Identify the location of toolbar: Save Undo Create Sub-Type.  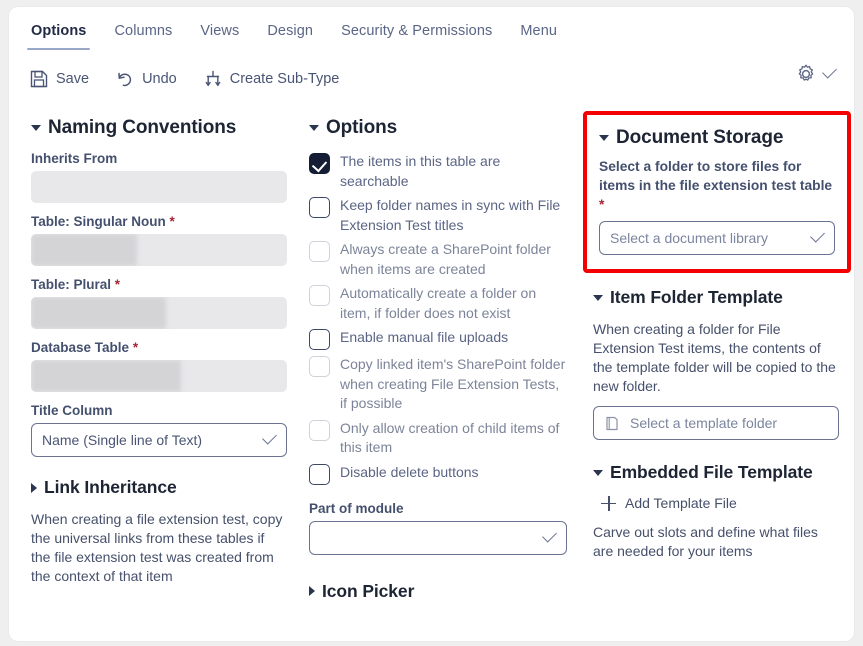
(431, 77).